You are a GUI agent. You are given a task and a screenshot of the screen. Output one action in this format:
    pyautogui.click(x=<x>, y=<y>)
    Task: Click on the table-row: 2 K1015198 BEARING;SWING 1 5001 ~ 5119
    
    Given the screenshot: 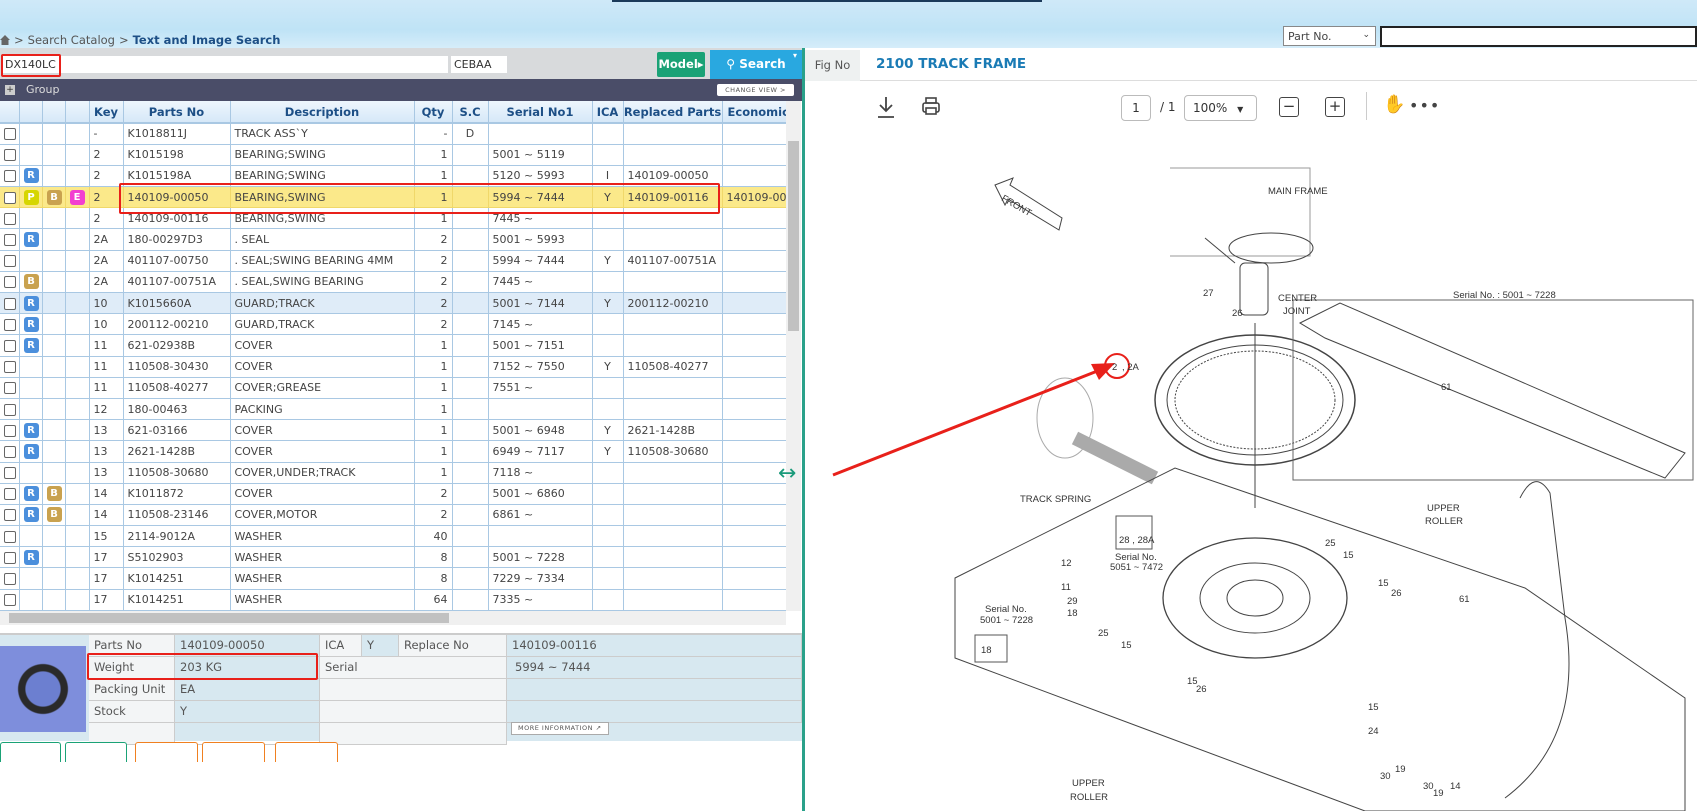 What is the action you would take?
    pyautogui.click(x=393, y=155)
    